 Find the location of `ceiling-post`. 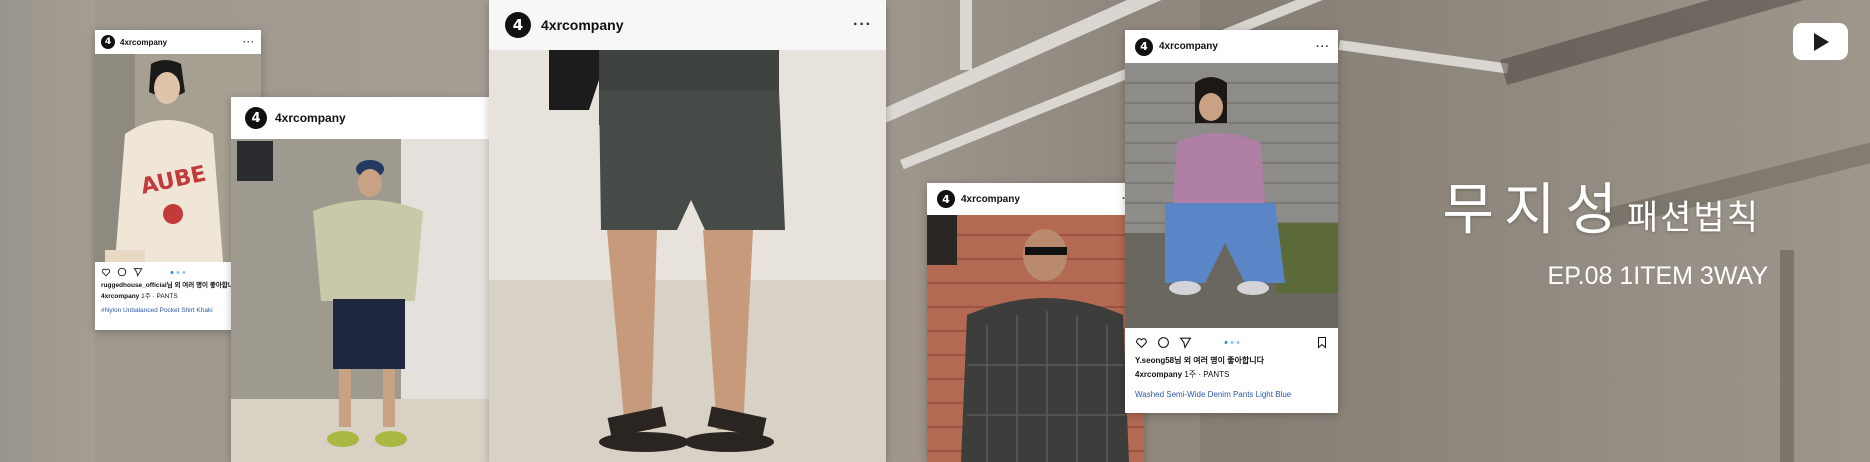

ceiling-post is located at coordinates (966, 35).